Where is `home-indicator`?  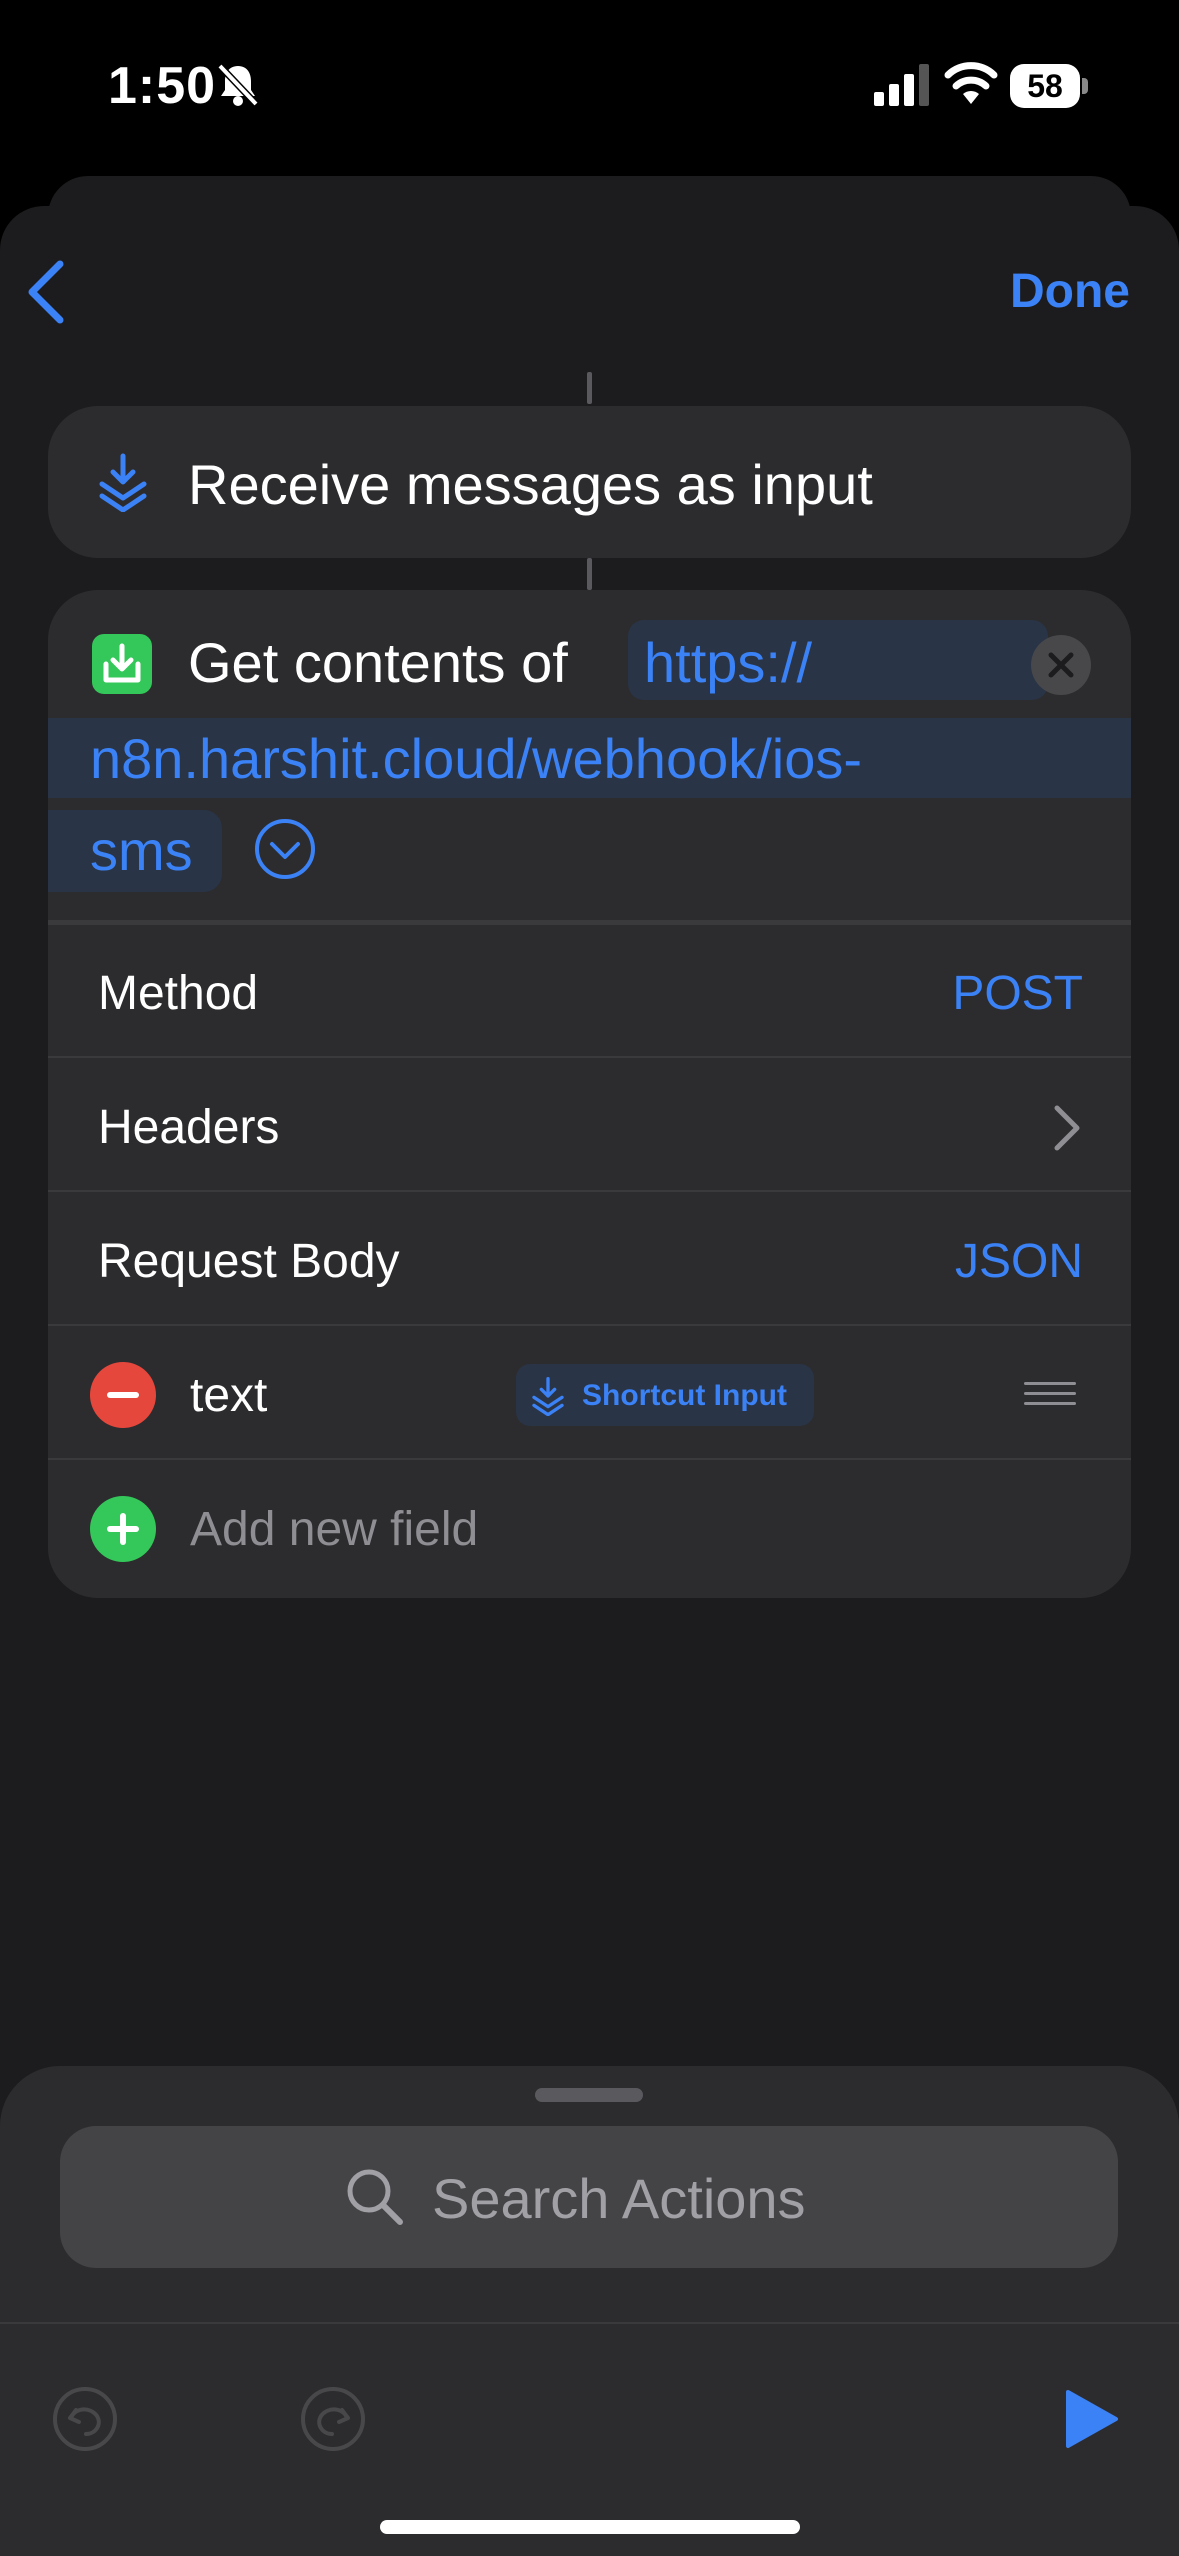 home-indicator is located at coordinates (590, 2527).